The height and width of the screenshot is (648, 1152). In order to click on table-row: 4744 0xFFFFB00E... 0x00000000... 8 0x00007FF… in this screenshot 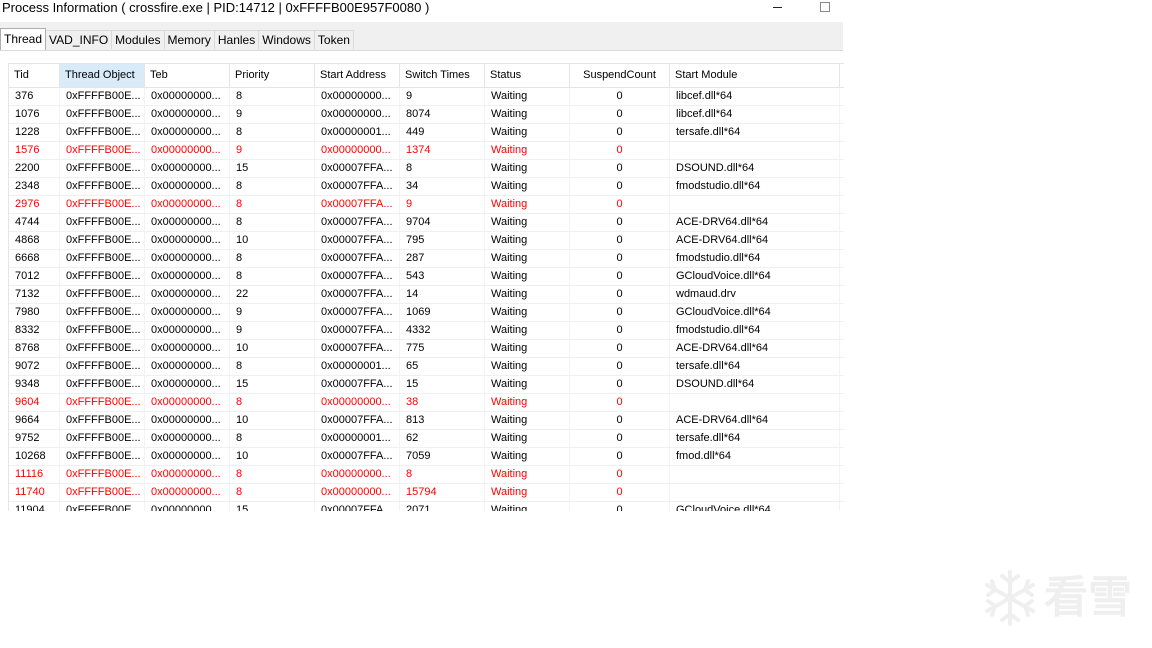, I will do `click(426, 223)`.